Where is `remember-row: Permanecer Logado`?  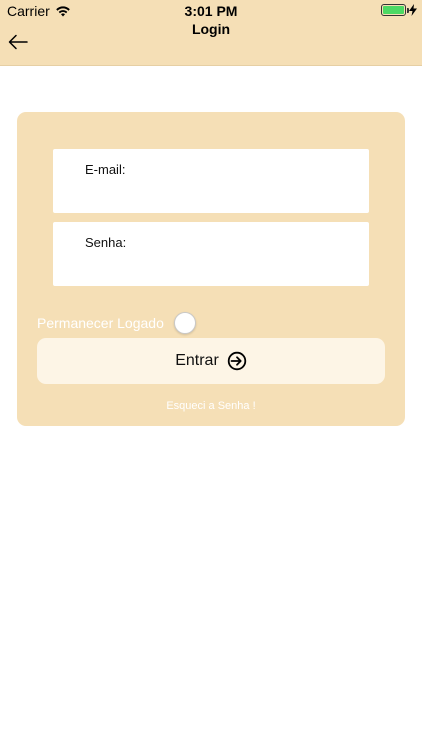 remember-row: Permanecer Logado is located at coordinates (116, 323).